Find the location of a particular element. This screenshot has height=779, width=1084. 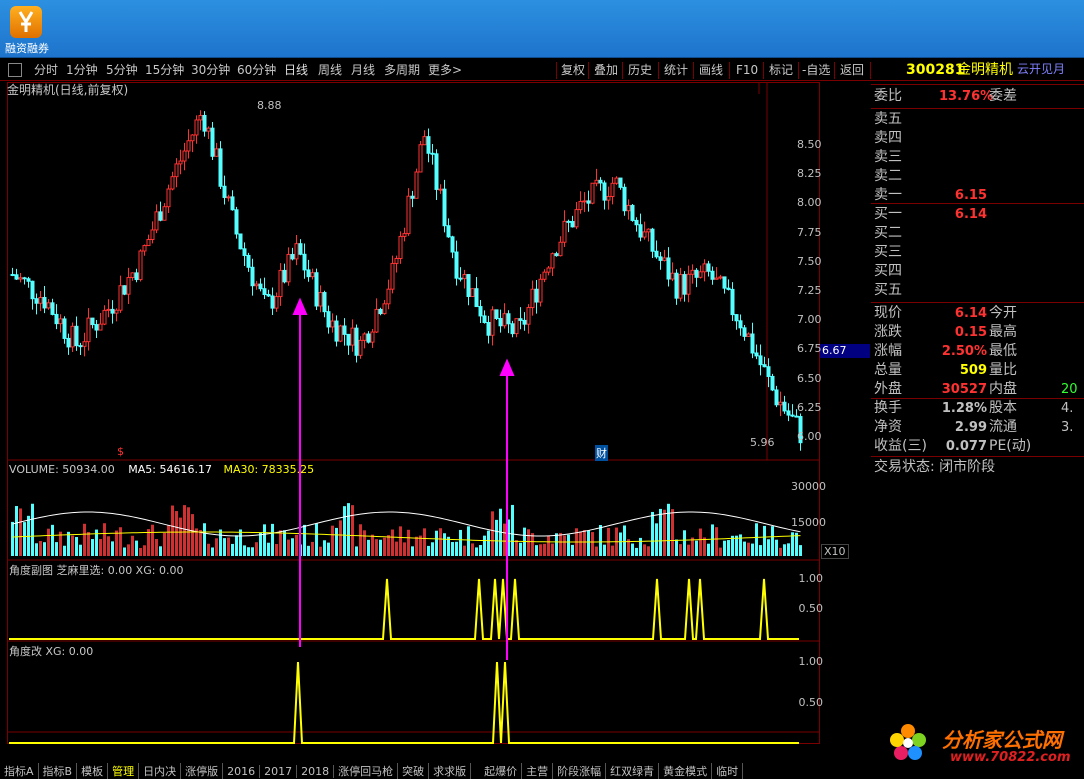

event-marker-s: $ is located at coordinates (120, 451).